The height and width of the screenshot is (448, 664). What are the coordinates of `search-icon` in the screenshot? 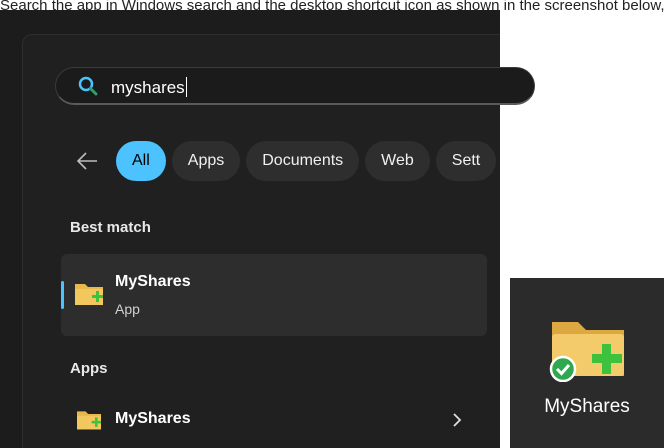 It's located at (88, 86).